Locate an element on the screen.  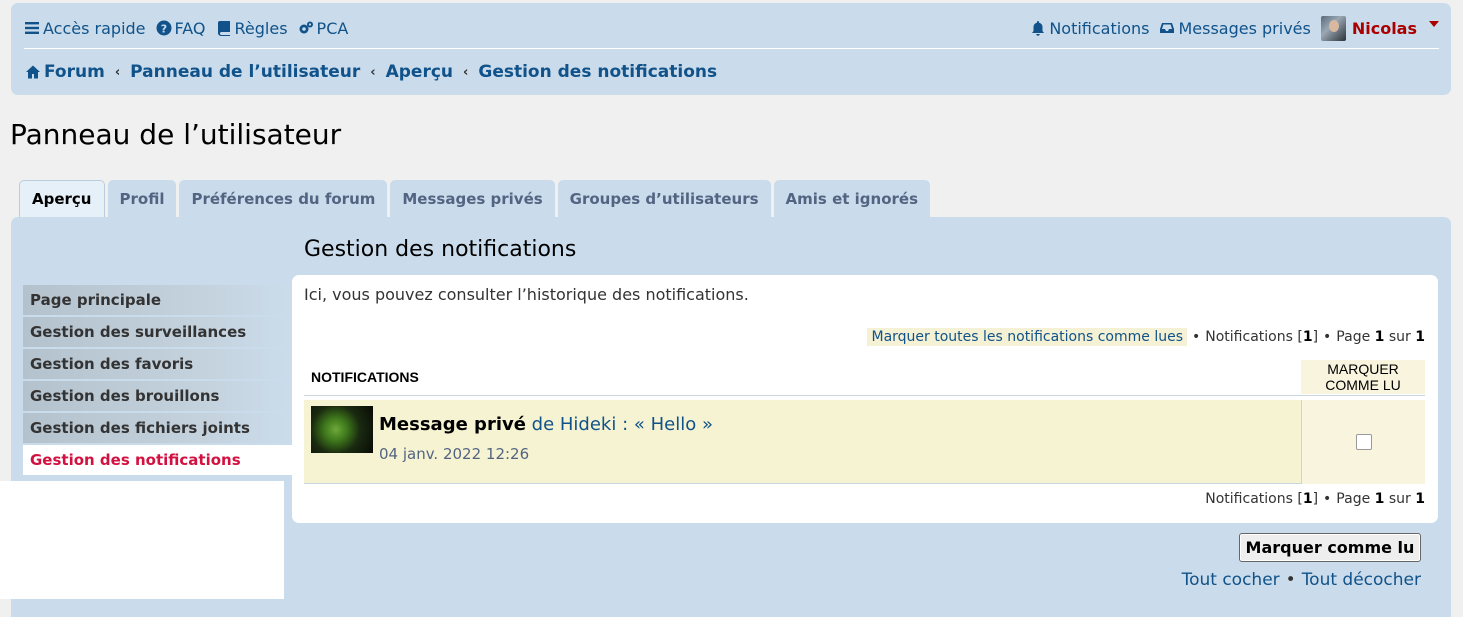
sidebar-item-subscriptions: Gestion des surveillances is located at coordinates (157, 332).